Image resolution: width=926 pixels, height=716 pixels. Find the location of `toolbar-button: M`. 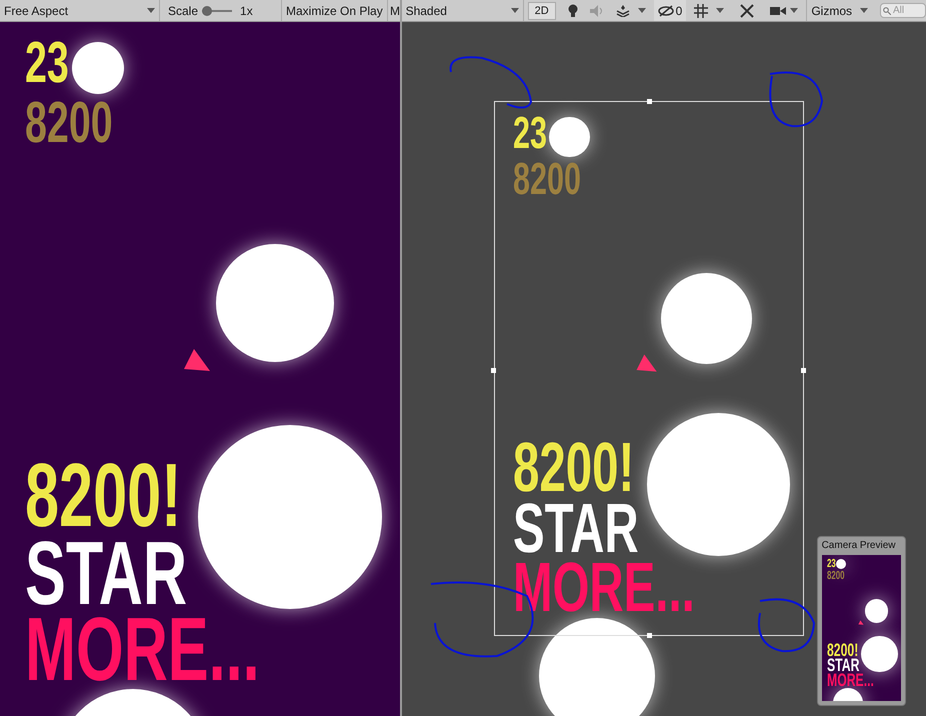

toolbar-button: M is located at coordinates (394, 10).